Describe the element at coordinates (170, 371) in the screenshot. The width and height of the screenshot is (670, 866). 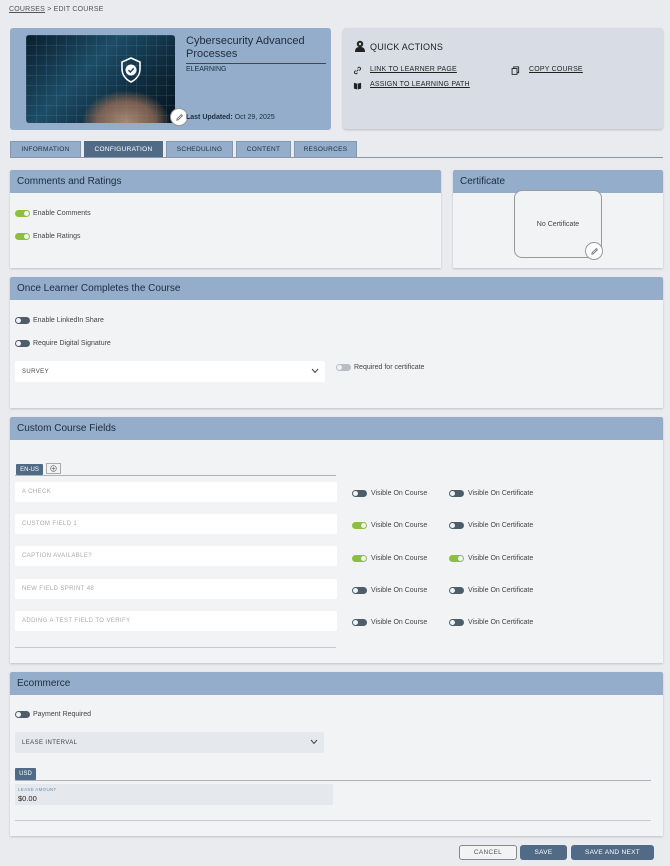
I see `survey-select: SURVEY` at that location.